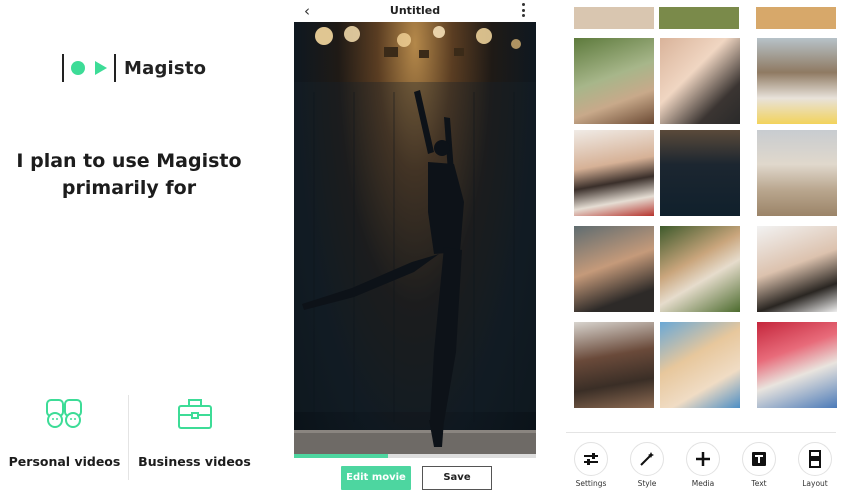 The image size is (850, 504). I want to click on plus-icon, so click(703, 459).